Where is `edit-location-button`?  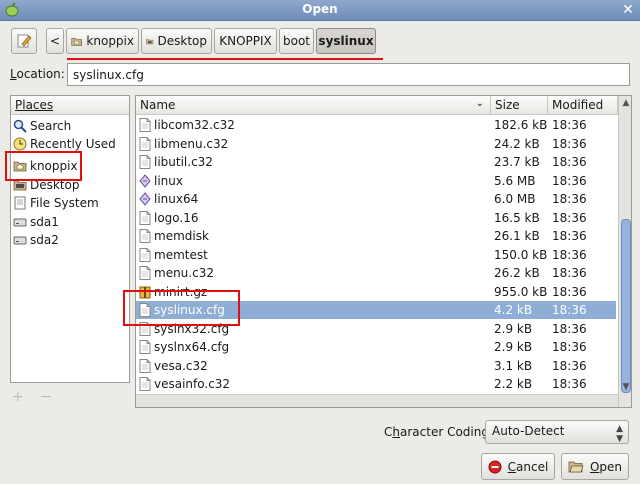
edit-location-button is located at coordinates (24, 41).